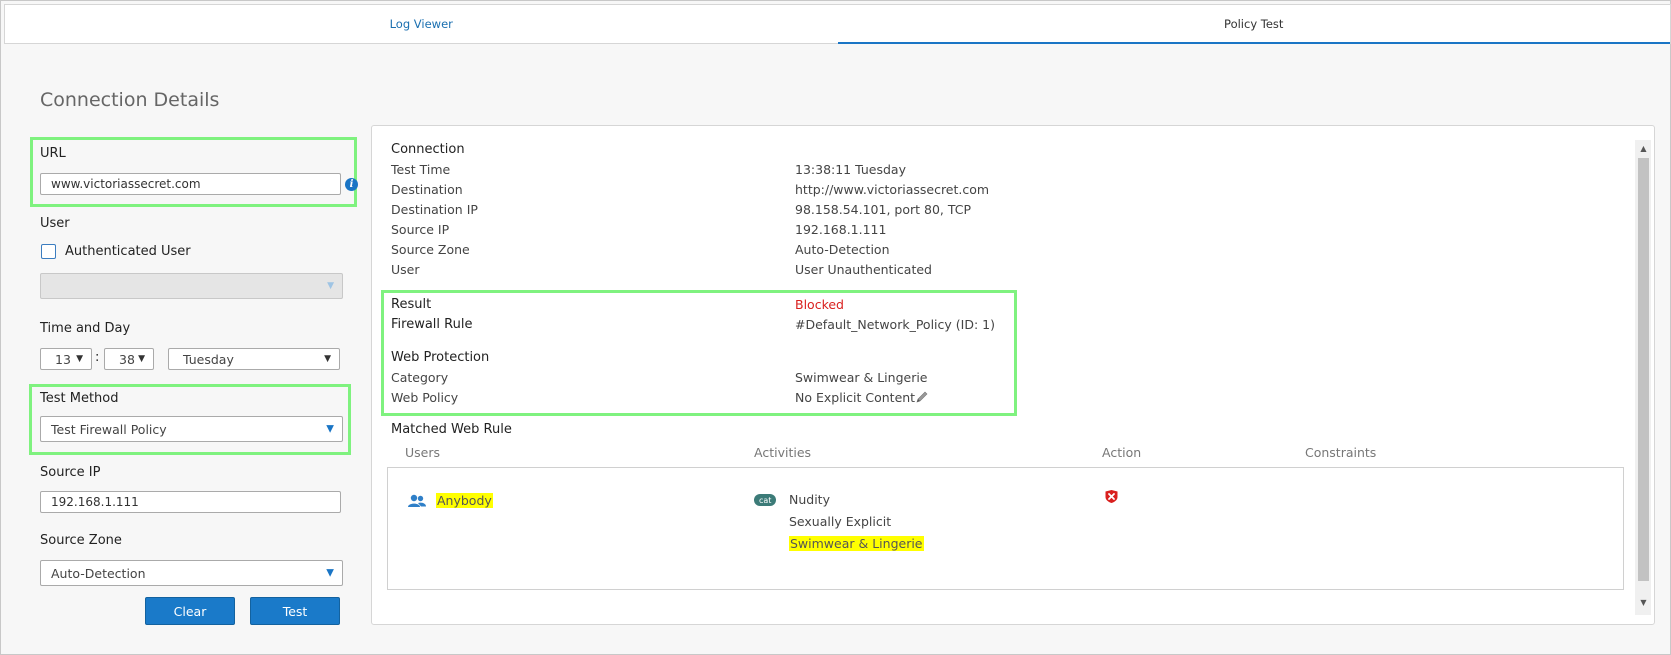 This screenshot has height=655, width=1671. What do you see at coordinates (421, 169) in the screenshot?
I see `detail-label-test-time: Test Time` at bounding box center [421, 169].